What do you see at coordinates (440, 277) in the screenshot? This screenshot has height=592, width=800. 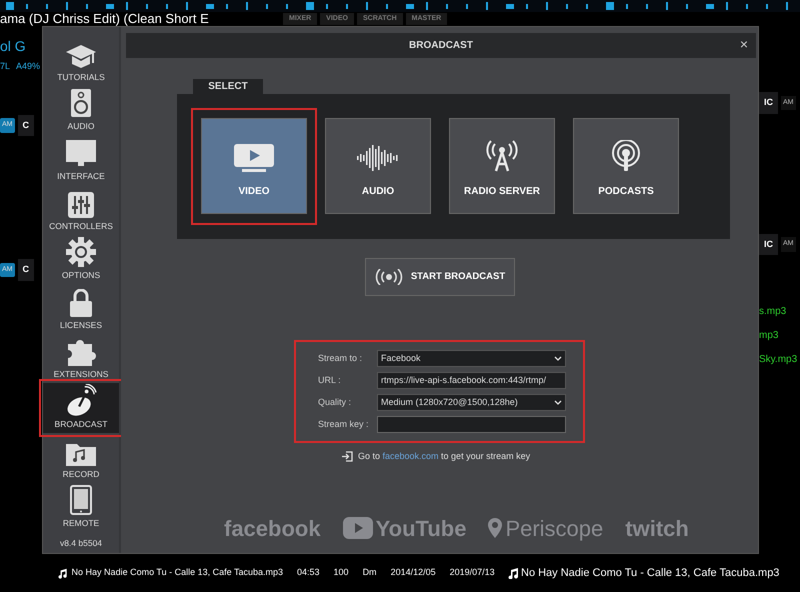 I see `start-broadcast-button: START BROADCAST` at bounding box center [440, 277].